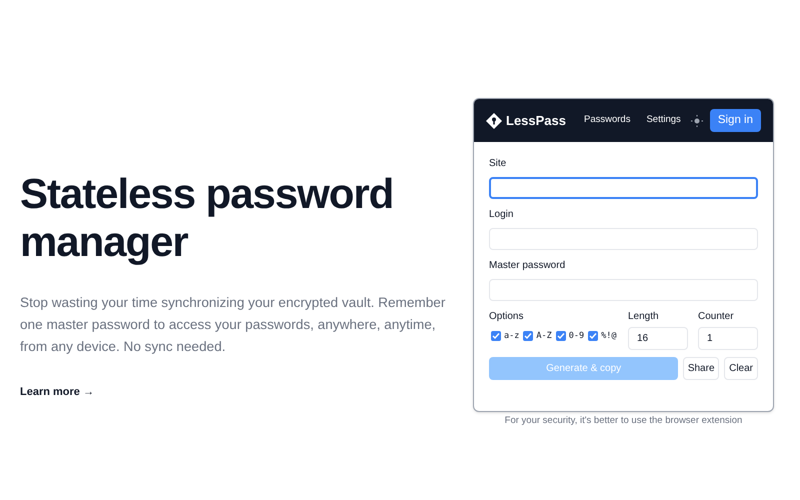 The width and height of the screenshot is (800, 500). Describe the element at coordinates (663, 120) in the screenshot. I see `nav-link: Settings` at that location.